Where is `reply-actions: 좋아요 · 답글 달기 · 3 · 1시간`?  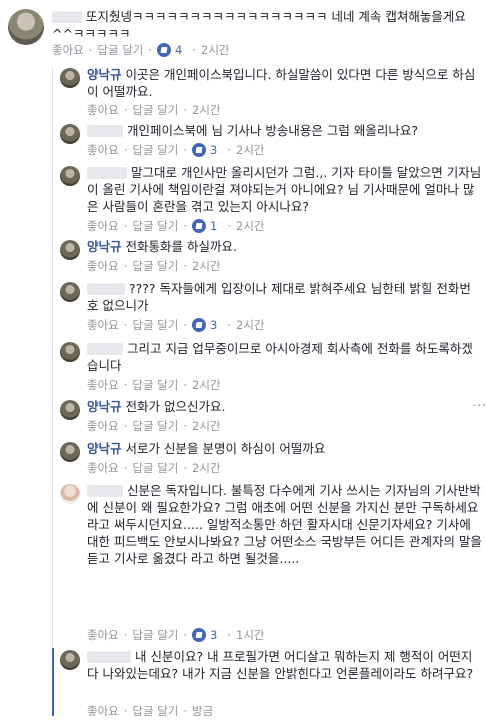 reply-actions: 좋아요 · 답글 달기 · 3 · 1시간 is located at coordinates (176, 635).